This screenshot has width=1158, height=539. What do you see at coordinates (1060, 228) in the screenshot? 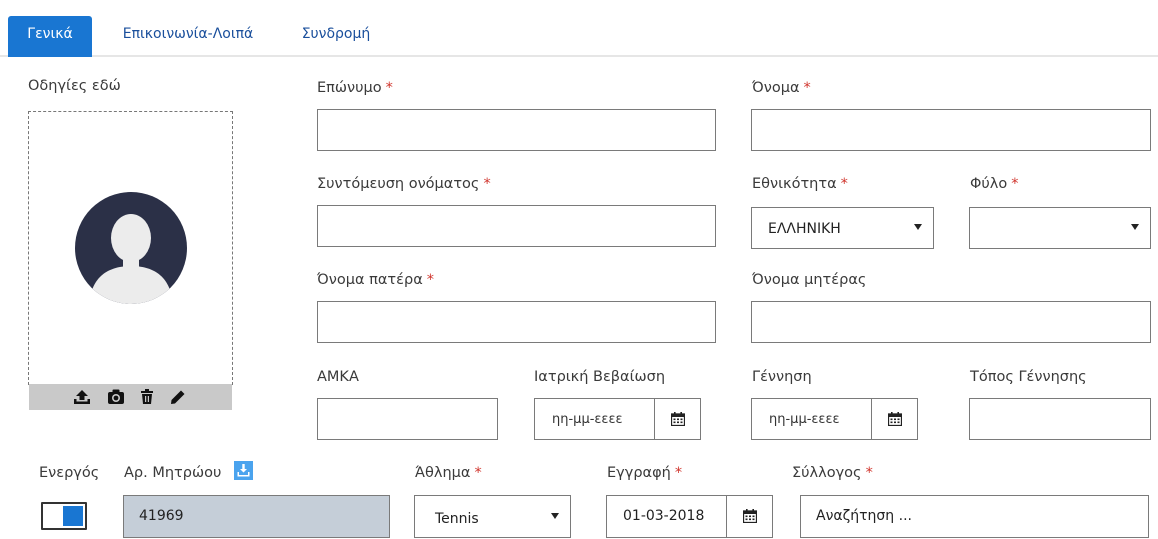
I see `gender-select` at bounding box center [1060, 228].